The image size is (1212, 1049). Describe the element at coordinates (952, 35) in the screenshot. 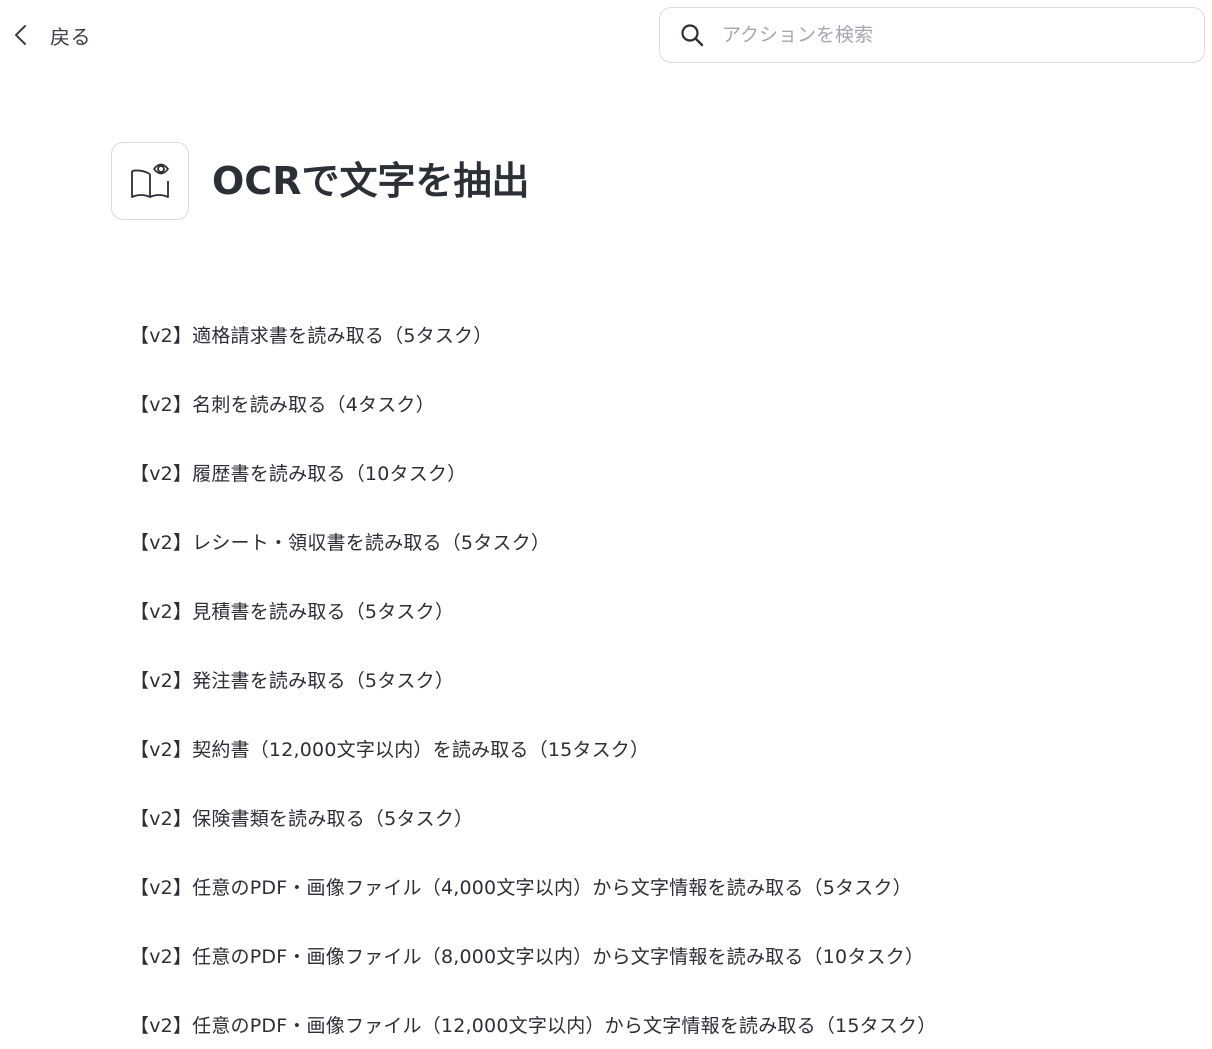

I see `search-input` at that location.